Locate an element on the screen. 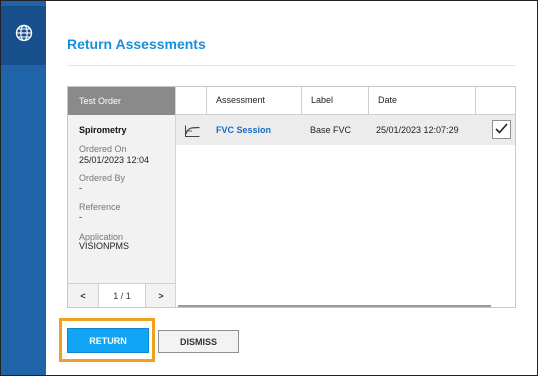 Image resolution: width=538 pixels, height=376 pixels. sidebar-globe-button is located at coordinates (23, 35).